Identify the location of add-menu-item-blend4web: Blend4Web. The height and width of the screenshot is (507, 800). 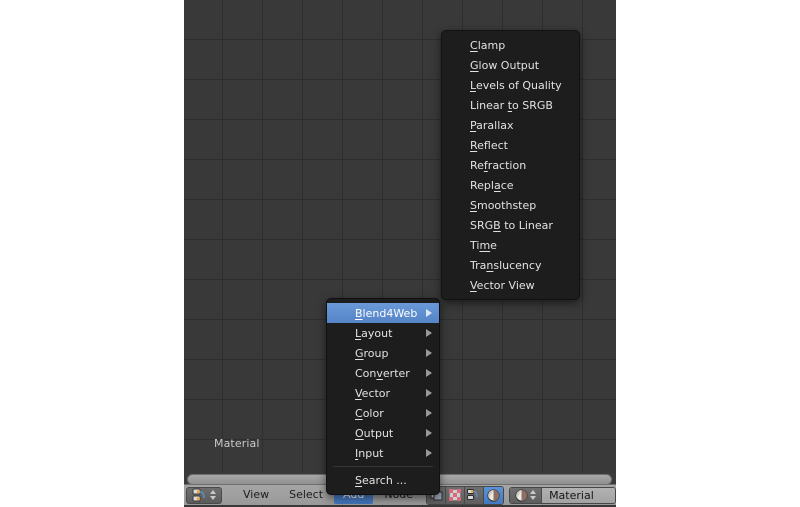
(383, 313).